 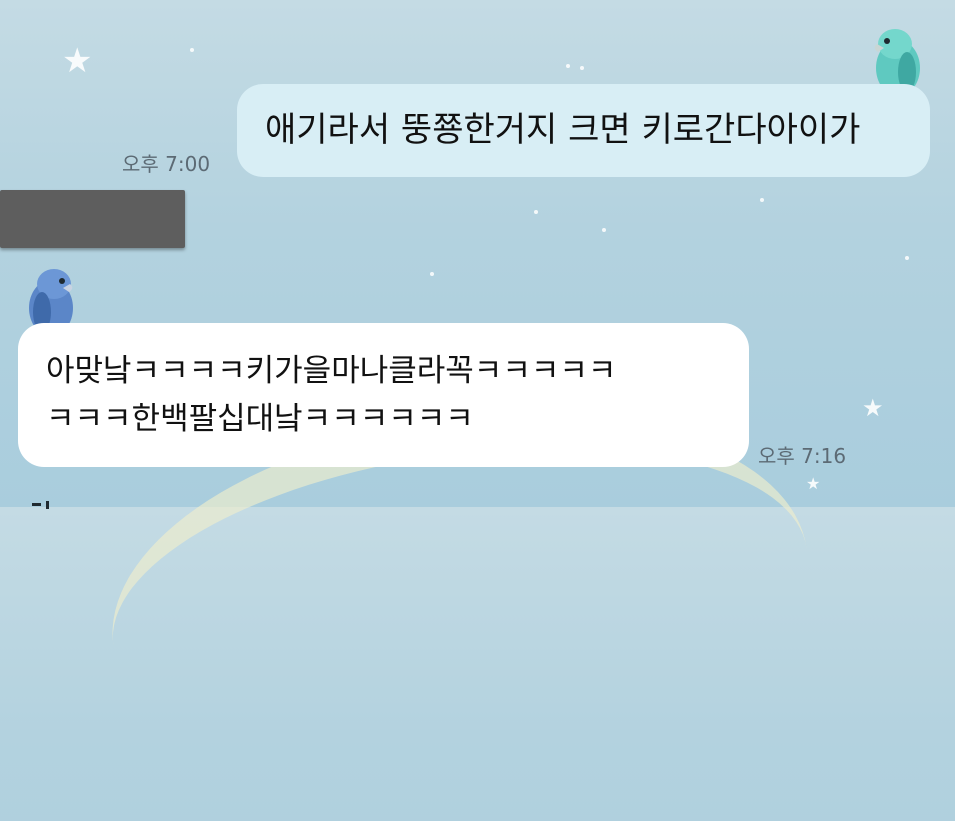 What do you see at coordinates (331, 371) in the screenshot?
I see `message-text-line: 아맞낰ㅋㅋㅋㅋ키가을마나클라꼭ㅋㅋㅋㅋㅋ` at bounding box center [331, 371].